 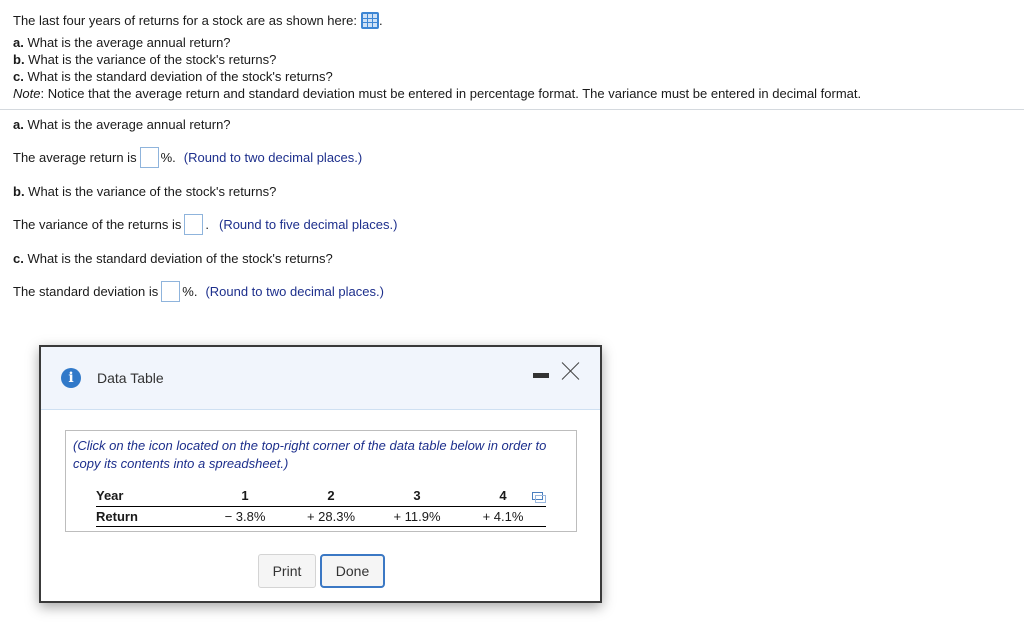 What do you see at coordinates (168, 157) in the screenshot?
I see `average-return-unit: %.` at bounding box center [168, 157].